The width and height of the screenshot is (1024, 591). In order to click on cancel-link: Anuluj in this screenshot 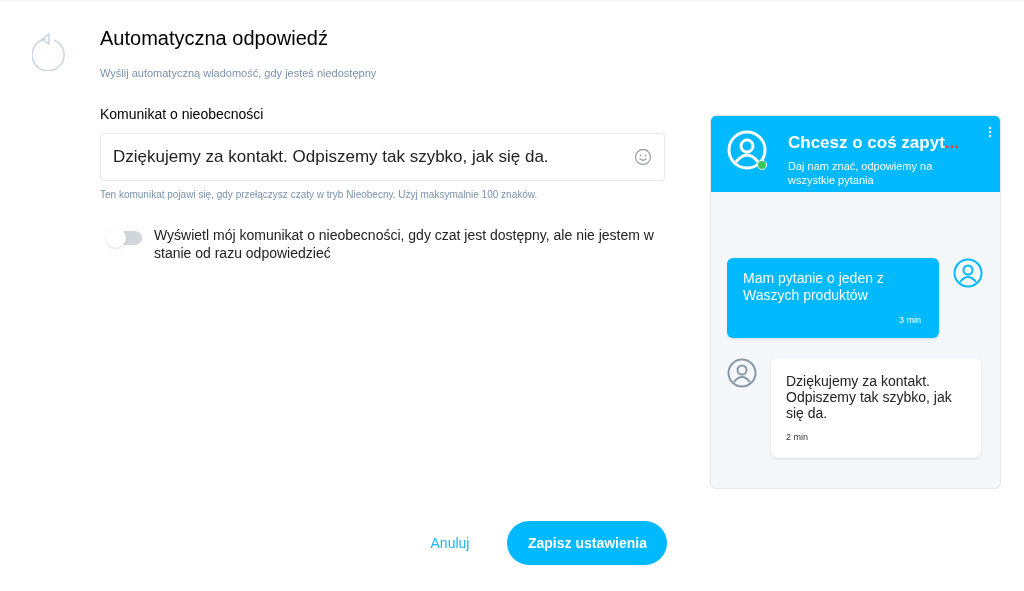, I will do `click(450, 543)`.